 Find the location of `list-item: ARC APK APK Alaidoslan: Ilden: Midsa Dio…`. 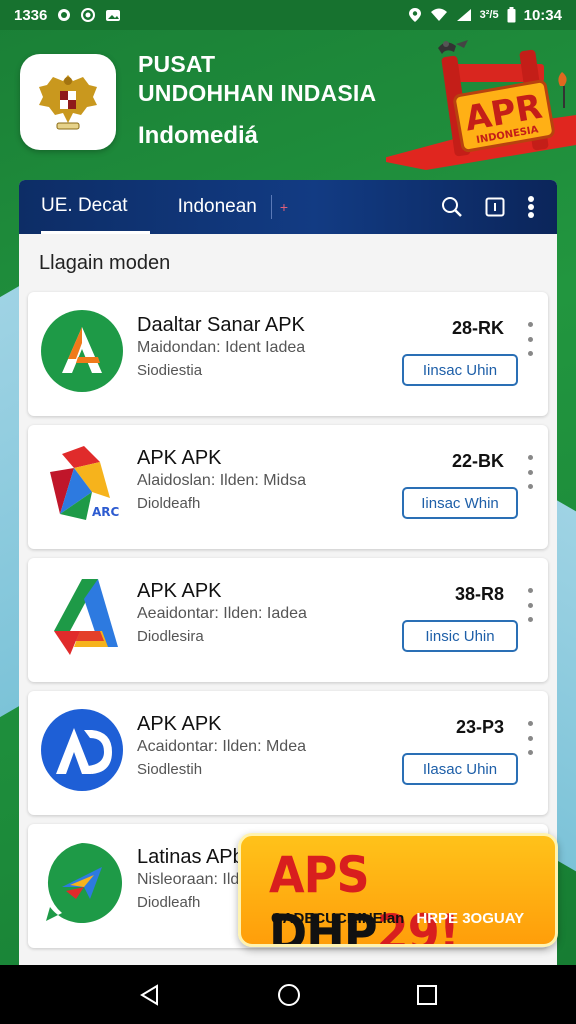

list-item: ARC APK APK Alaidoslan: Ilden: Midsa Dio… is located at coordinates (288, 487).